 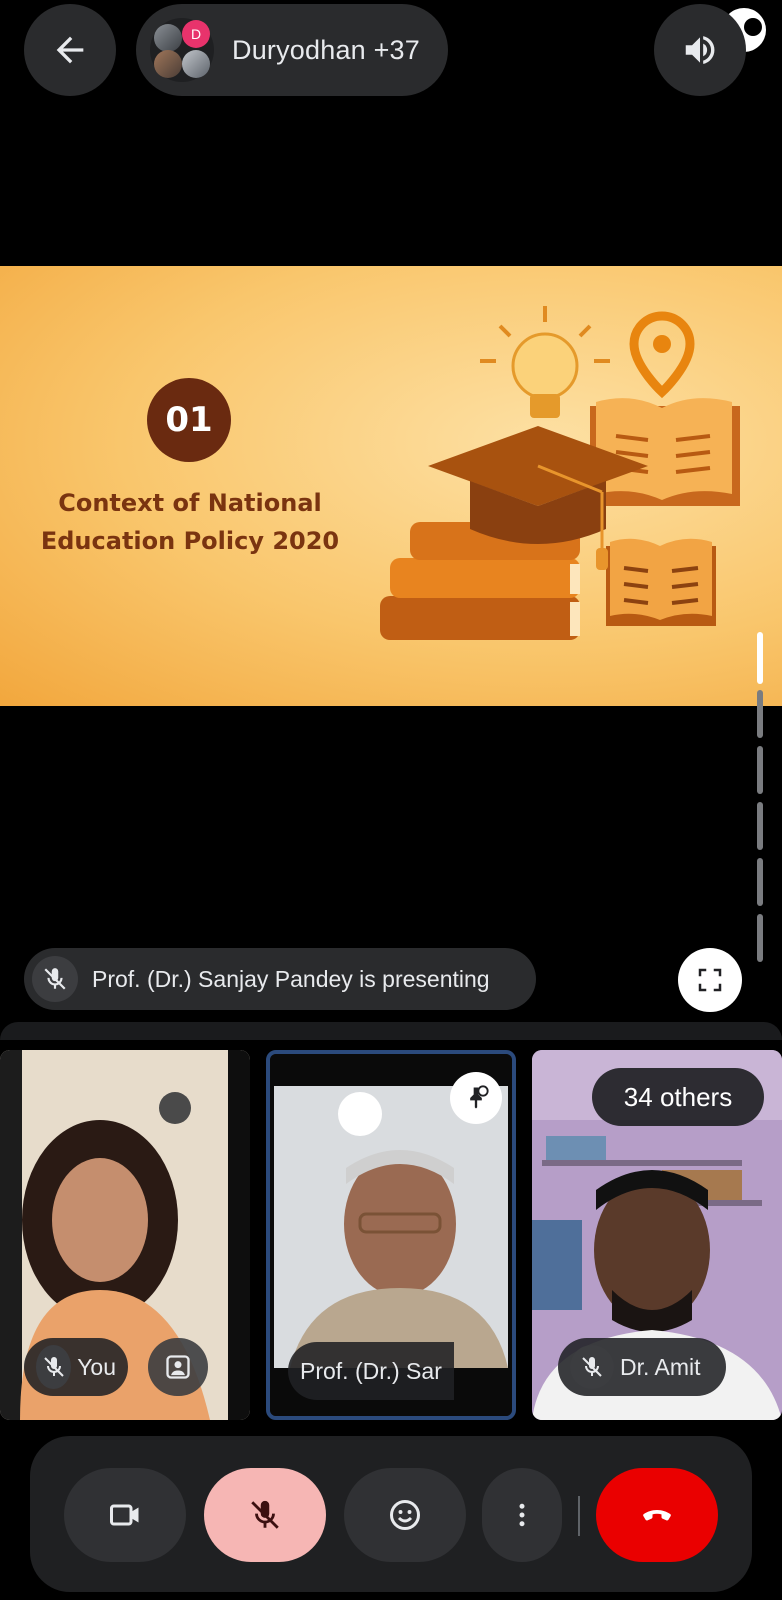 What do you see at coordinates (190, 541) in the screenshot?
I see `slide-title-line-2: Education Policy 2020` at bounding box center [190, 541].